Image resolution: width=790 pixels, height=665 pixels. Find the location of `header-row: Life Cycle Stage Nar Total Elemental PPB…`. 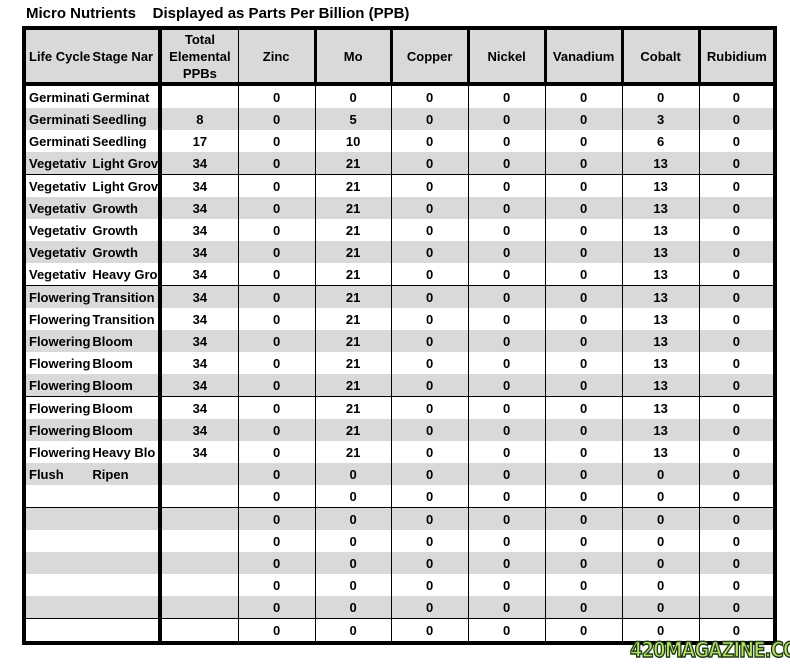

header-row: Life Cycle Stage Nar Total Elemental PPB… is located at coordinates (400, 56).